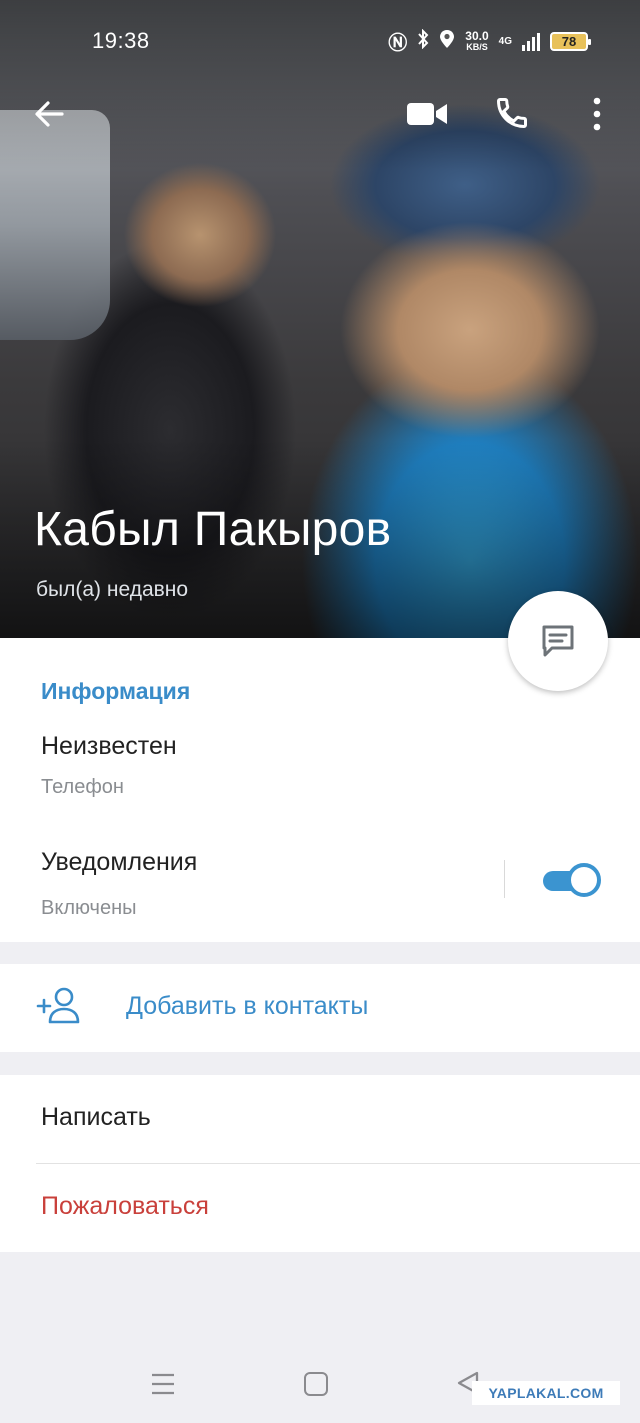 This screenshot has height=1423, width=640. I want to click on nfc-icon: Ⓝ, so click(398, 43).